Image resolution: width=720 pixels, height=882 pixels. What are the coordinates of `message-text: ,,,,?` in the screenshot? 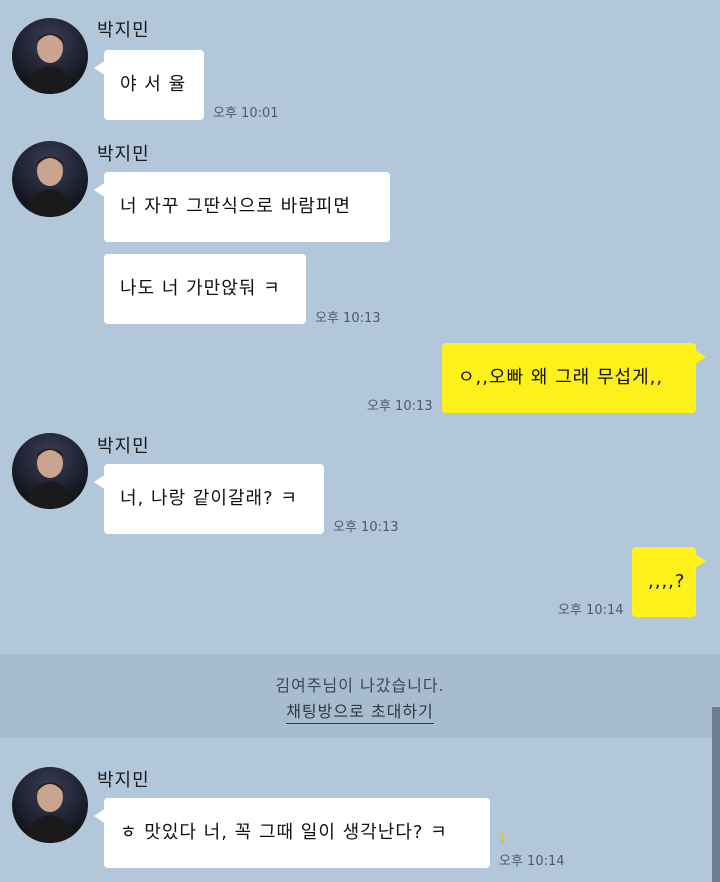 It's located at (667, 581).